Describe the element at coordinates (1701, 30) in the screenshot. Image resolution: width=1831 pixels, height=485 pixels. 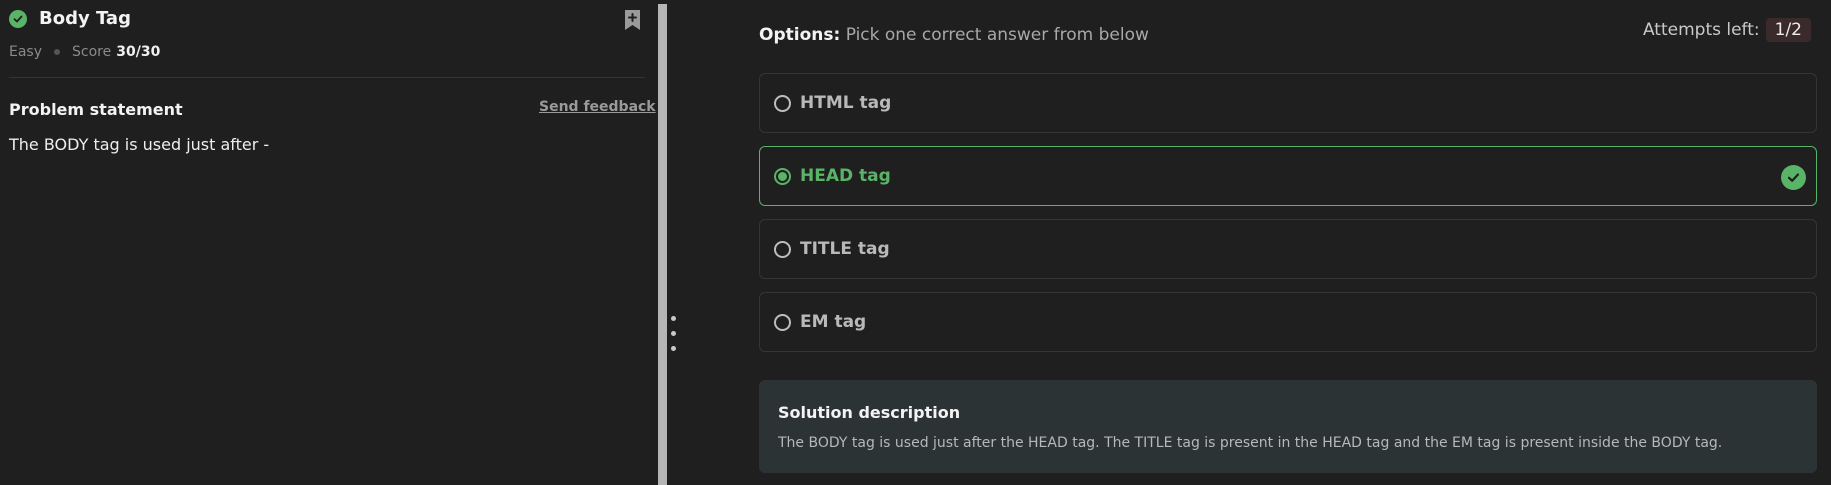
I see `attempts-label: Attempts left:` at that location.